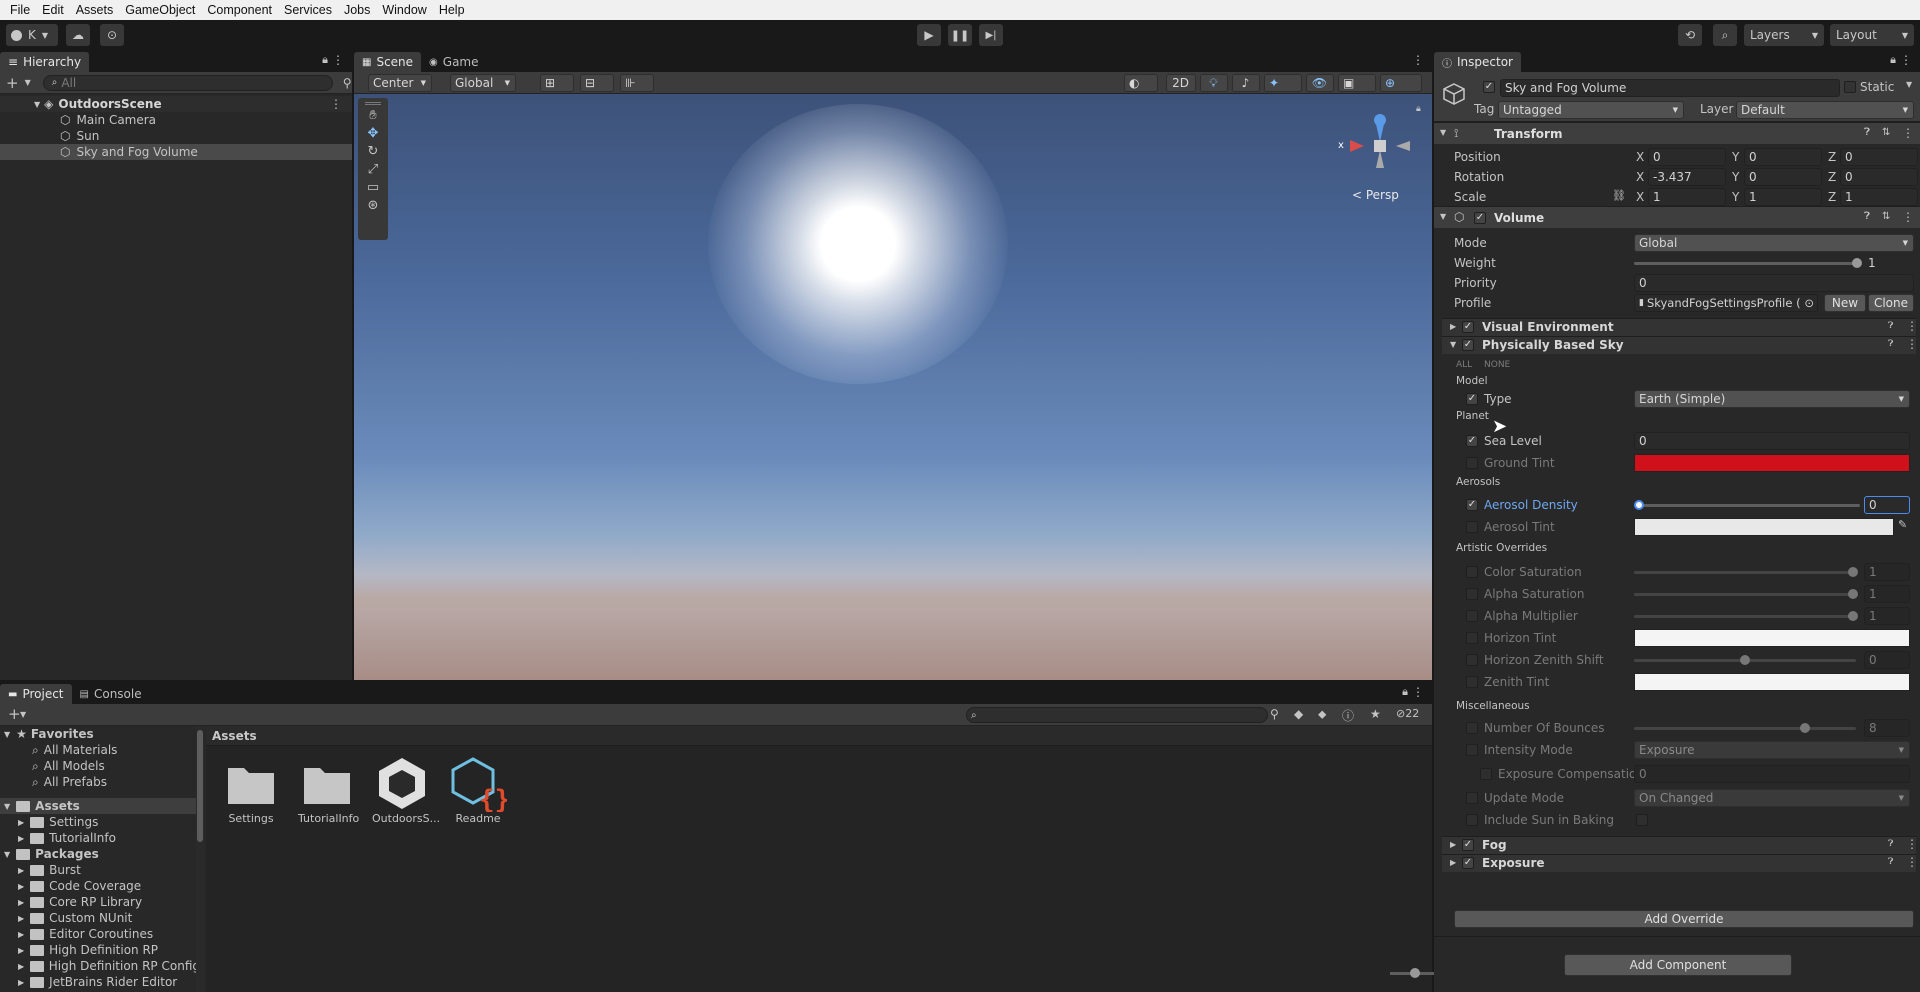 The width and height of the screenshot is (1920, 992). I want to click on breadcrumb-assets: Assets, so click(234, 736).